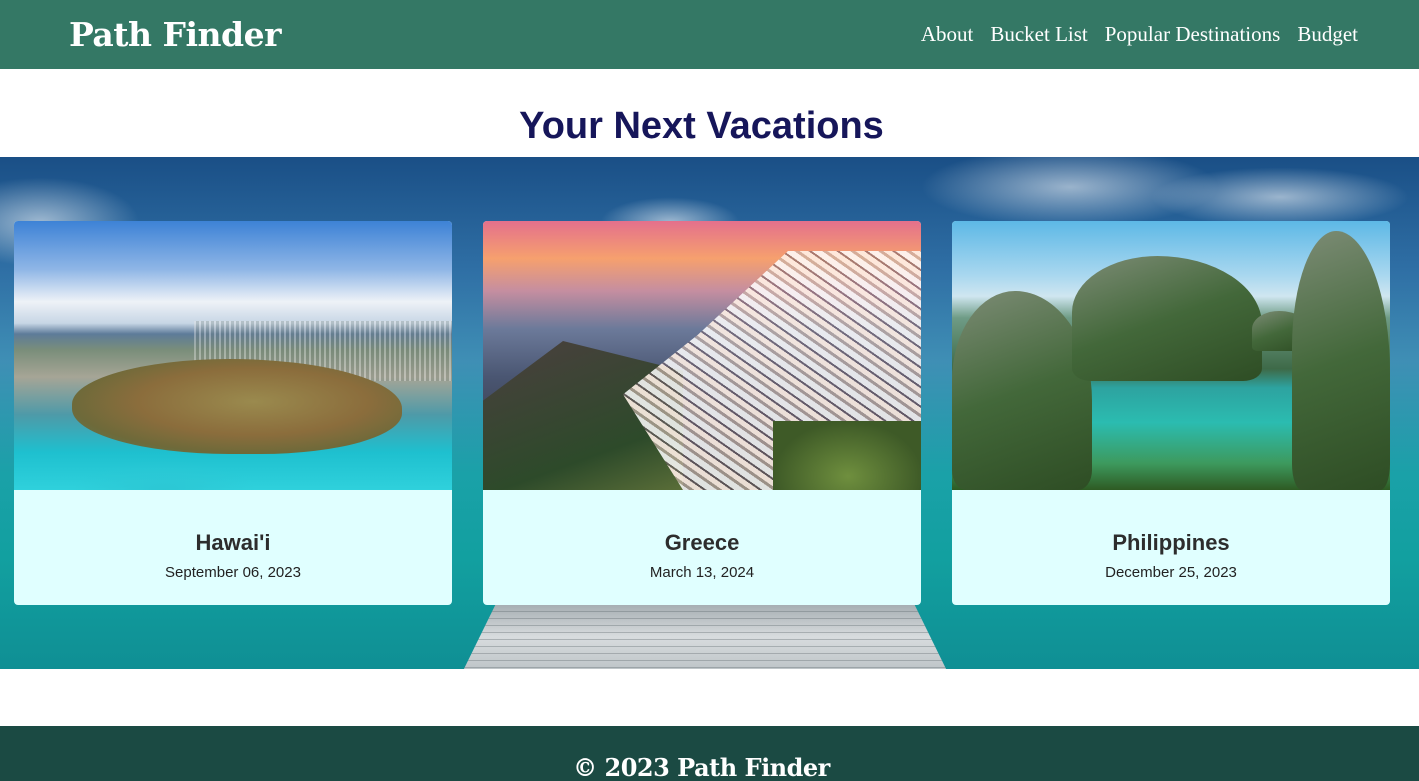  Describe the element at coordinates (702, 355) in the screenshot. I see `greece-photo` at that location.